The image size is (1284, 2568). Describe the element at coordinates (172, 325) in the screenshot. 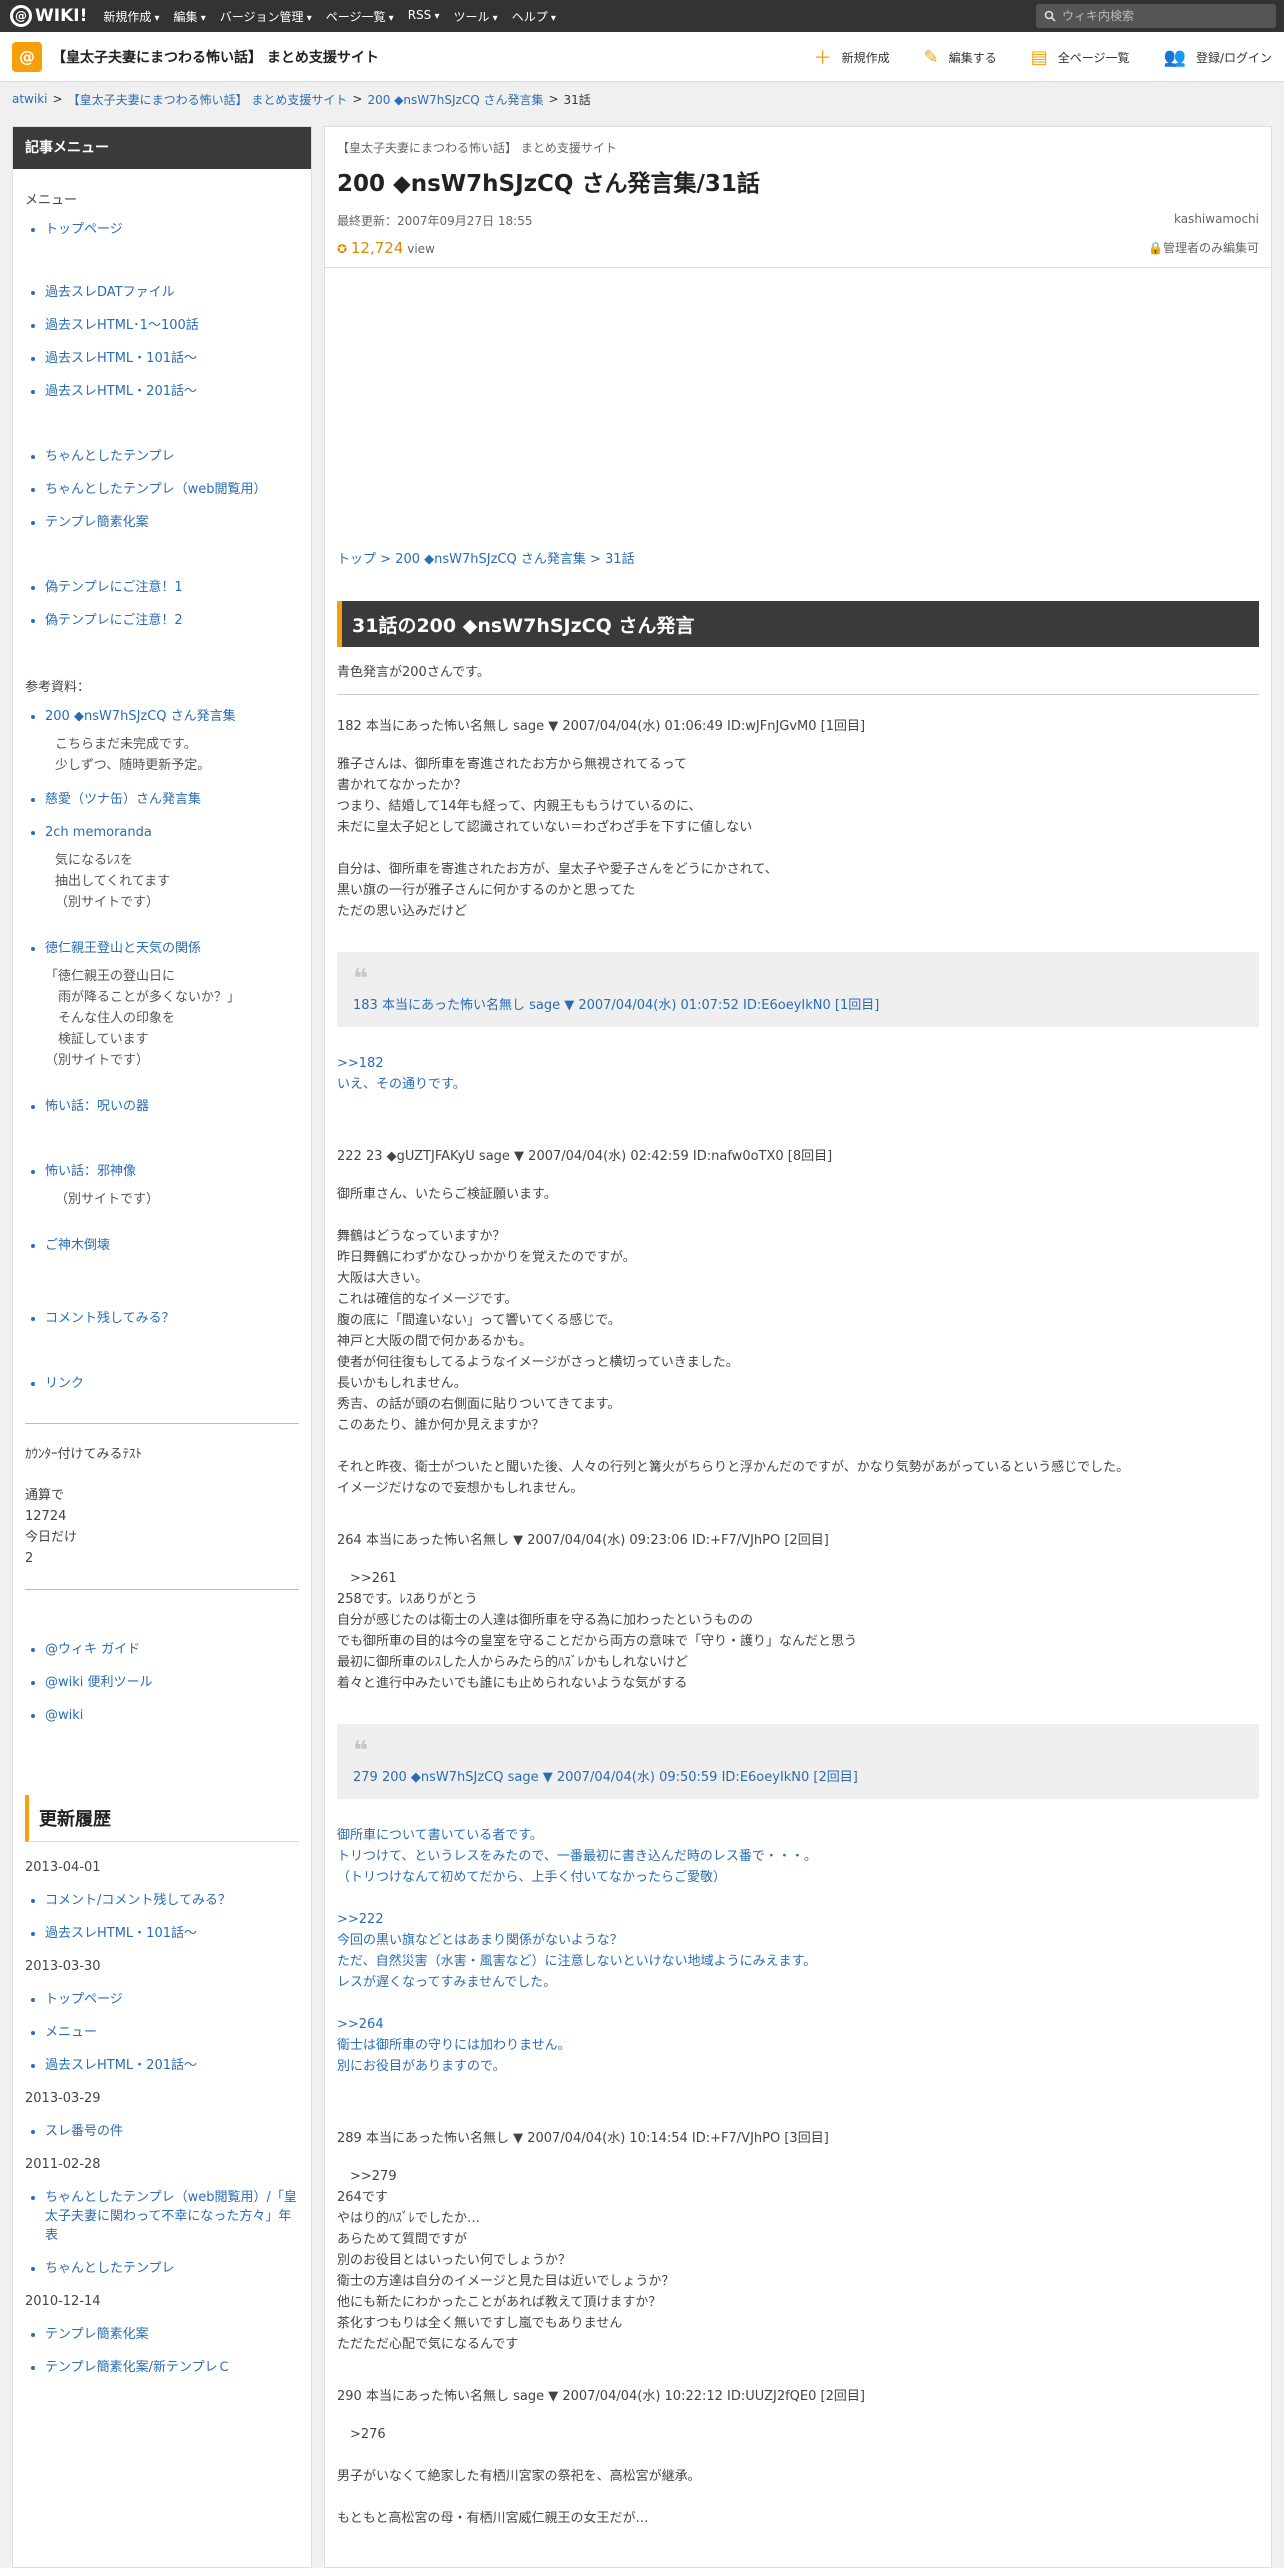

I see `sidebar-item-html1: 過去スレHTML･1～100話` at that location.